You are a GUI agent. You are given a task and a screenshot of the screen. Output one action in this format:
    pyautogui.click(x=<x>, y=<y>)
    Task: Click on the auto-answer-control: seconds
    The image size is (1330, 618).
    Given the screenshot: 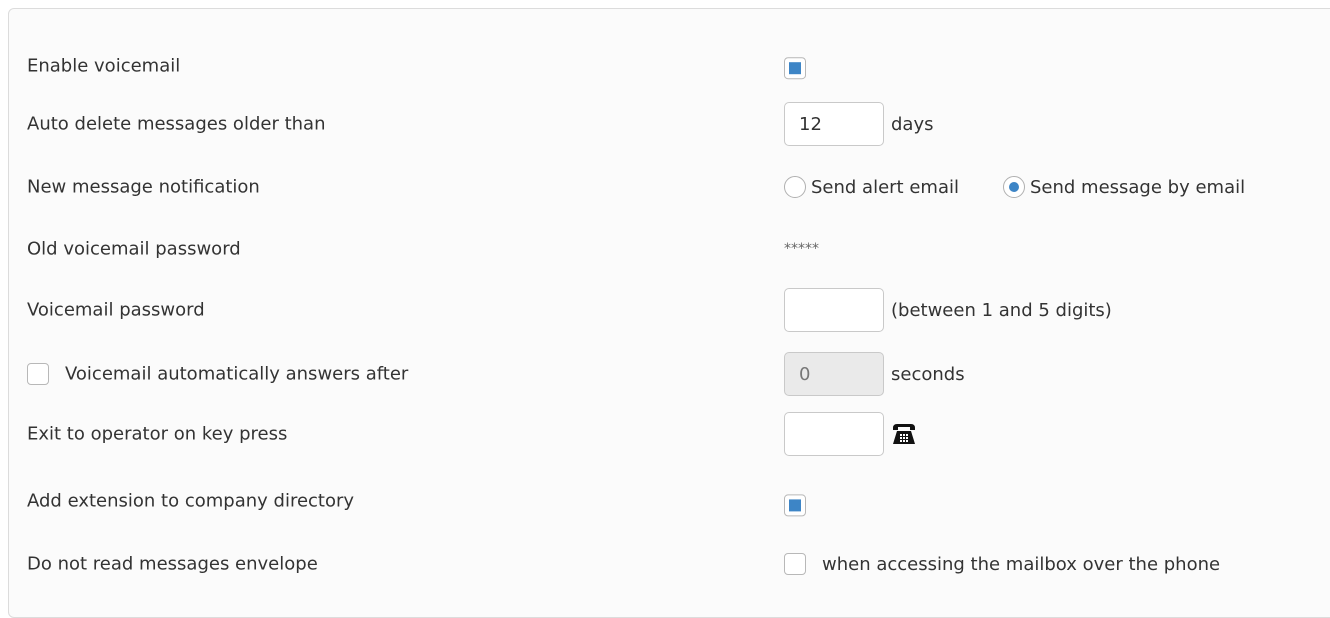 What is the action you would take?
    pyautogui.click(x=874, y=374)
    